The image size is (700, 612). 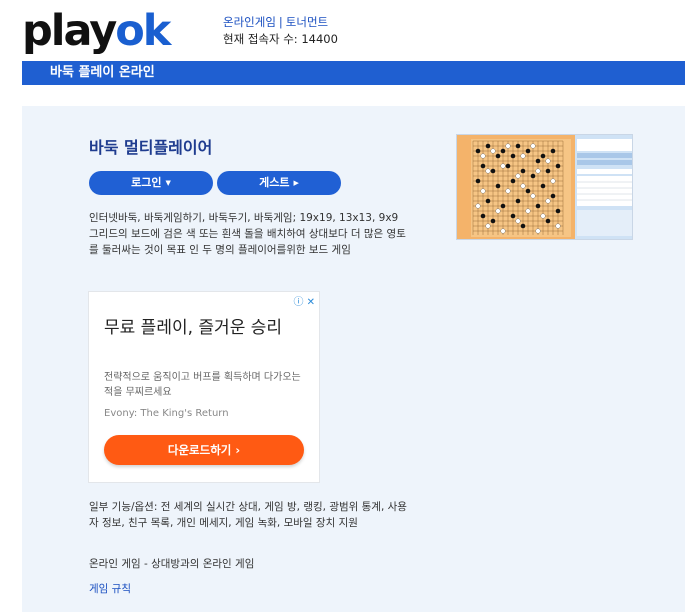 I want to click on top-nav: 온라인게임 | 토너먼트 현재 접속자 수: 14400, so click(x=280, y=31).